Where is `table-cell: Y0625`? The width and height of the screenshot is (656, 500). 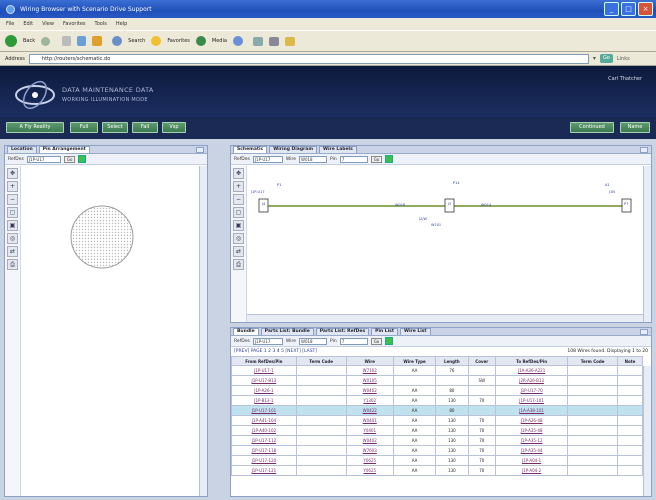
table-cell: Y0625 is located at coordinates (369, 460).